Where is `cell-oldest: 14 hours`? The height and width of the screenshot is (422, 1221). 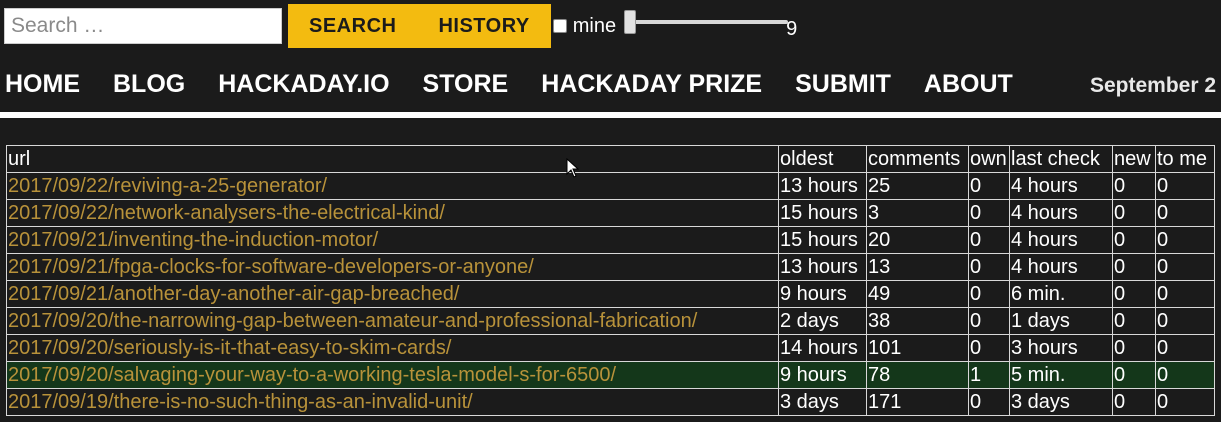 cell-oldest: 14 hours is located at coordinates (822, 348).